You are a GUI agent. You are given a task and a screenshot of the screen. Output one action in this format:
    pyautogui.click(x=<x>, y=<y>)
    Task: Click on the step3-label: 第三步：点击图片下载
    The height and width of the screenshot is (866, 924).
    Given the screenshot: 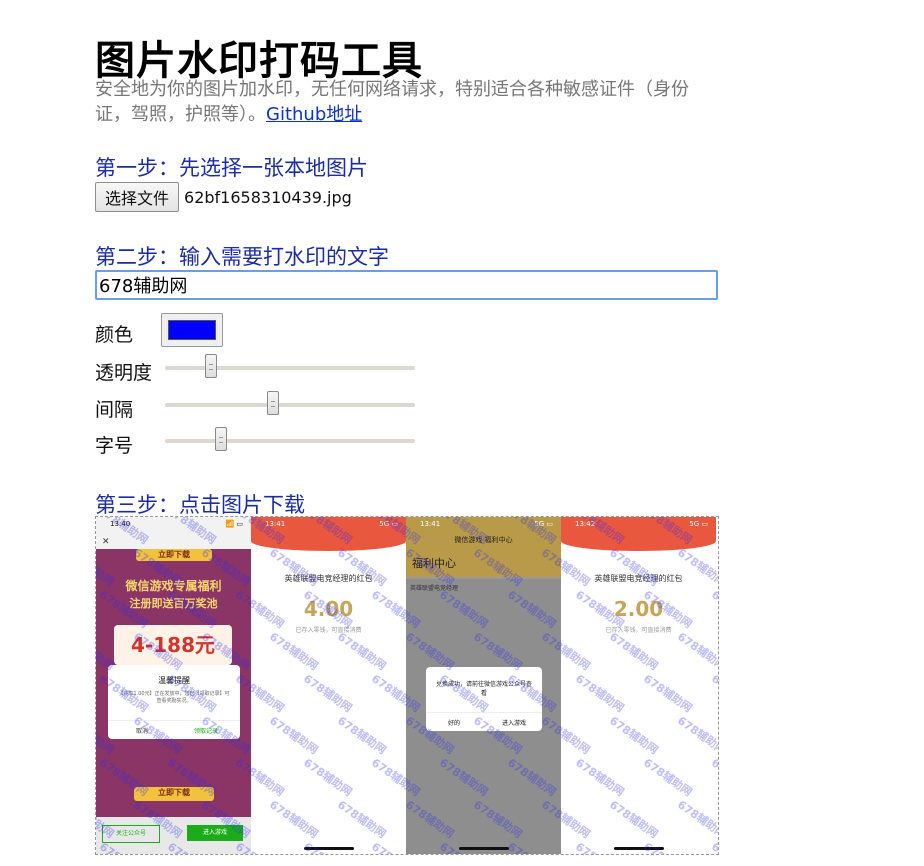 What is the action you would take?
    pyautogui.click(x=200, y=505)
    